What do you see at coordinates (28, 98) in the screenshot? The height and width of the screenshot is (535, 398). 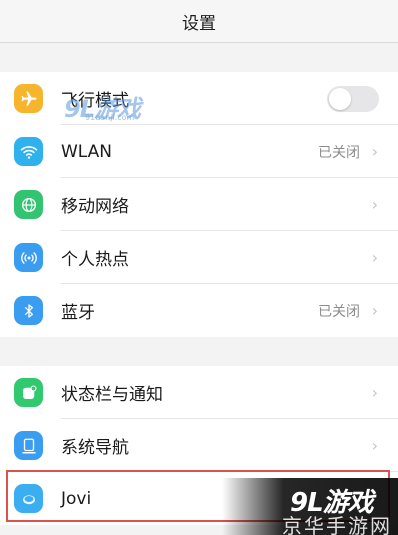 I see `airplane-icon` at bounding box center [28, 98].